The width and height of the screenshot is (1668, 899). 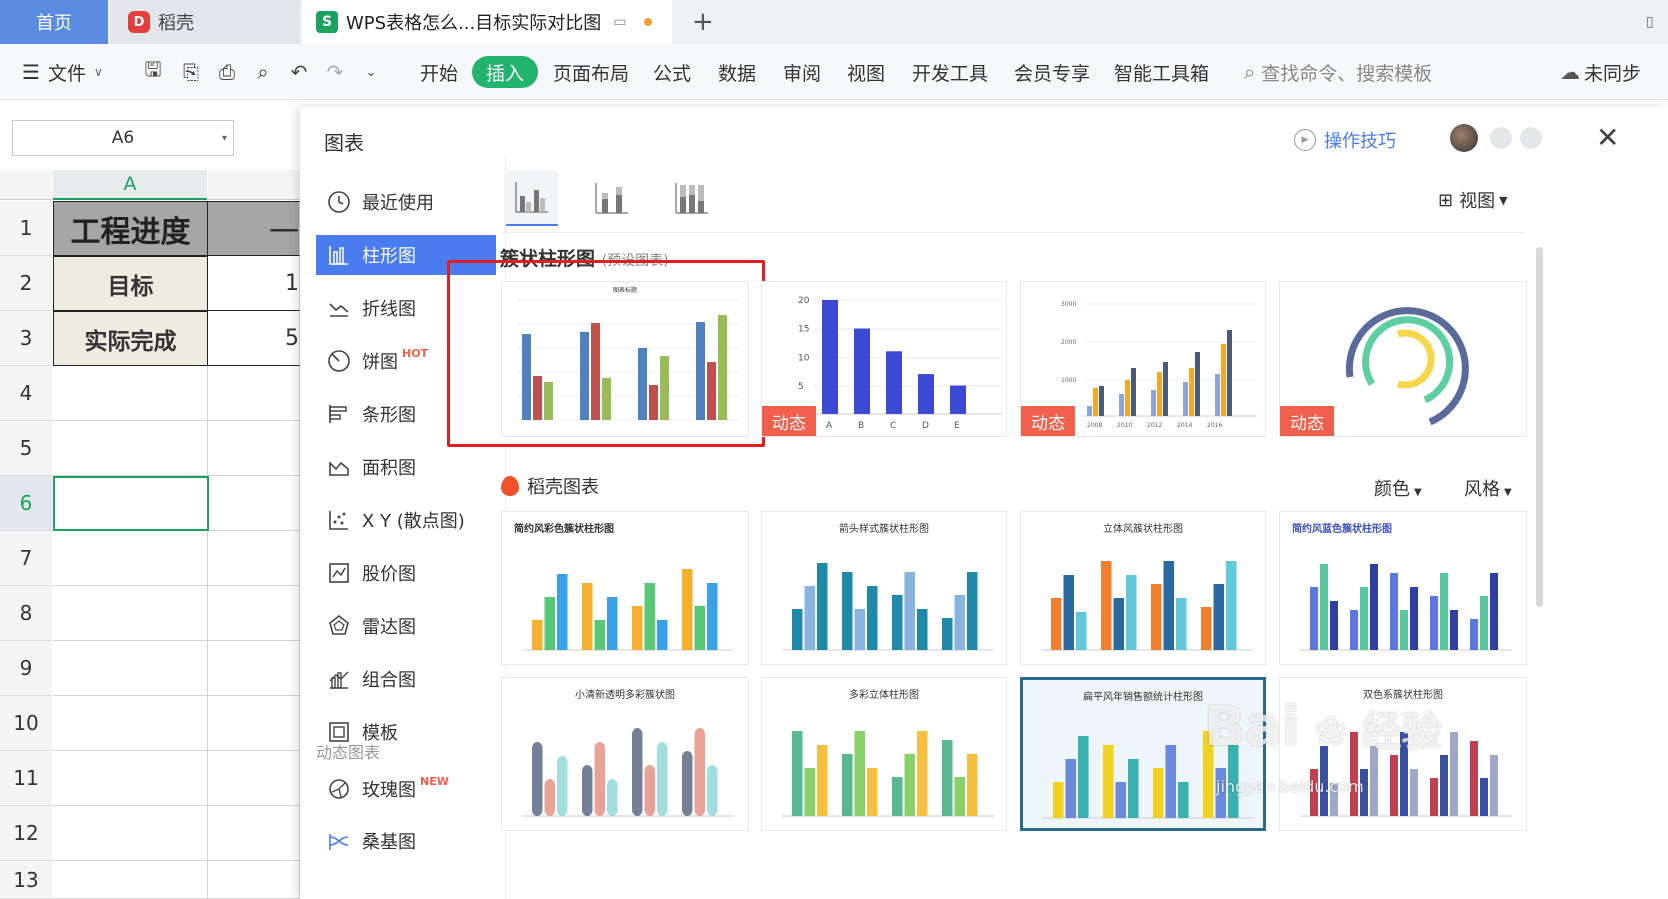 What do you see at coordinates (62, 72) in the screenshot?
I see `file-menu: ☰ 文件 ∨` at bounding box center [62, 72].